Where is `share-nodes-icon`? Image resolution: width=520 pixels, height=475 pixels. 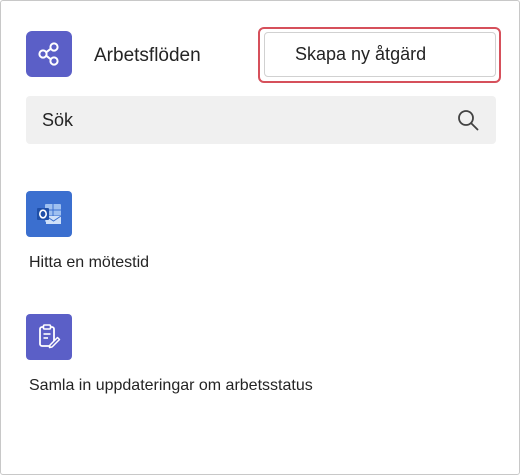 share-nodes-icon is located at coordinates (48, 54).